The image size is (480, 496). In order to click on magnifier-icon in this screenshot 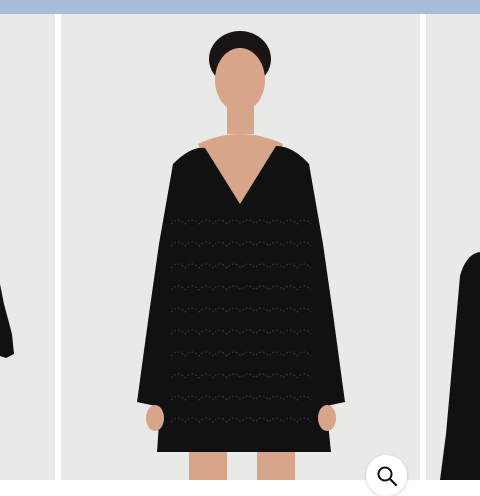, I will do `click(387, 476)`.